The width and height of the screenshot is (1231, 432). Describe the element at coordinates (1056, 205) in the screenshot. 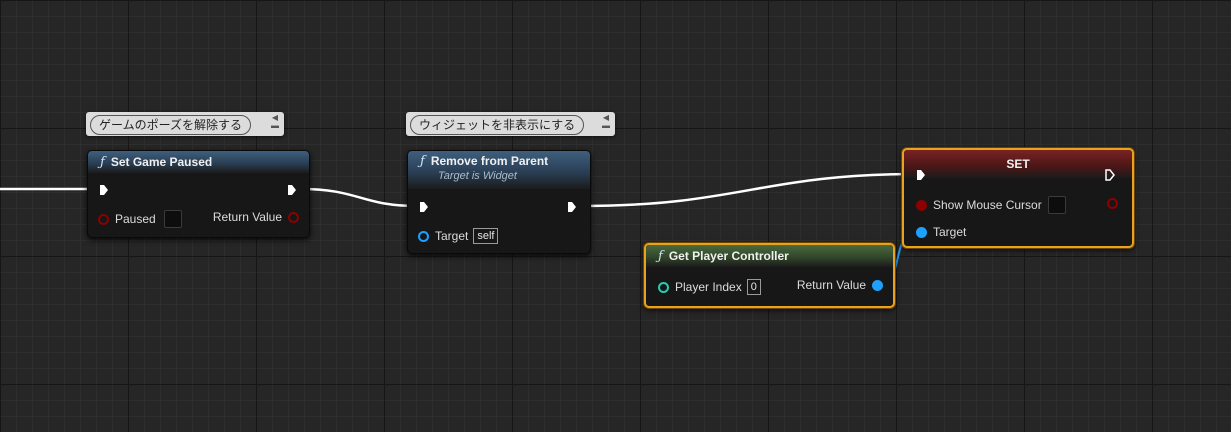

I see `show-mouse-cursor-checkbox` at that location.